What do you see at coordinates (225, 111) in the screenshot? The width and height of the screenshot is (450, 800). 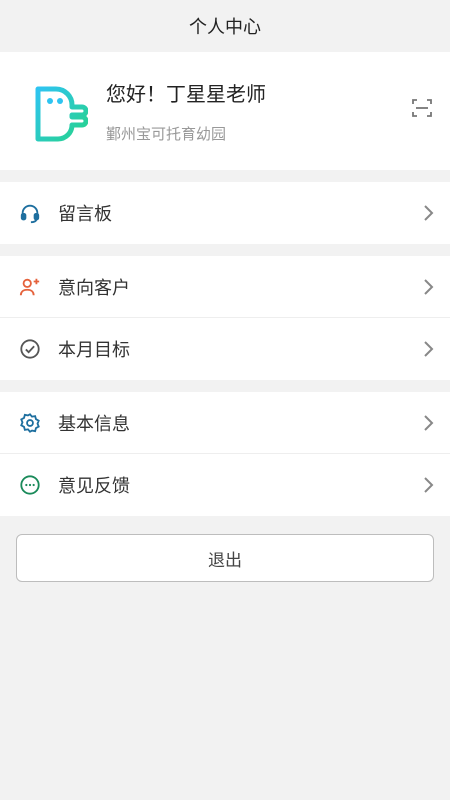 I see `profile-card: 您好！丁星星老师 鄞州宝可托育幼园` at bounding box center [225, 111].